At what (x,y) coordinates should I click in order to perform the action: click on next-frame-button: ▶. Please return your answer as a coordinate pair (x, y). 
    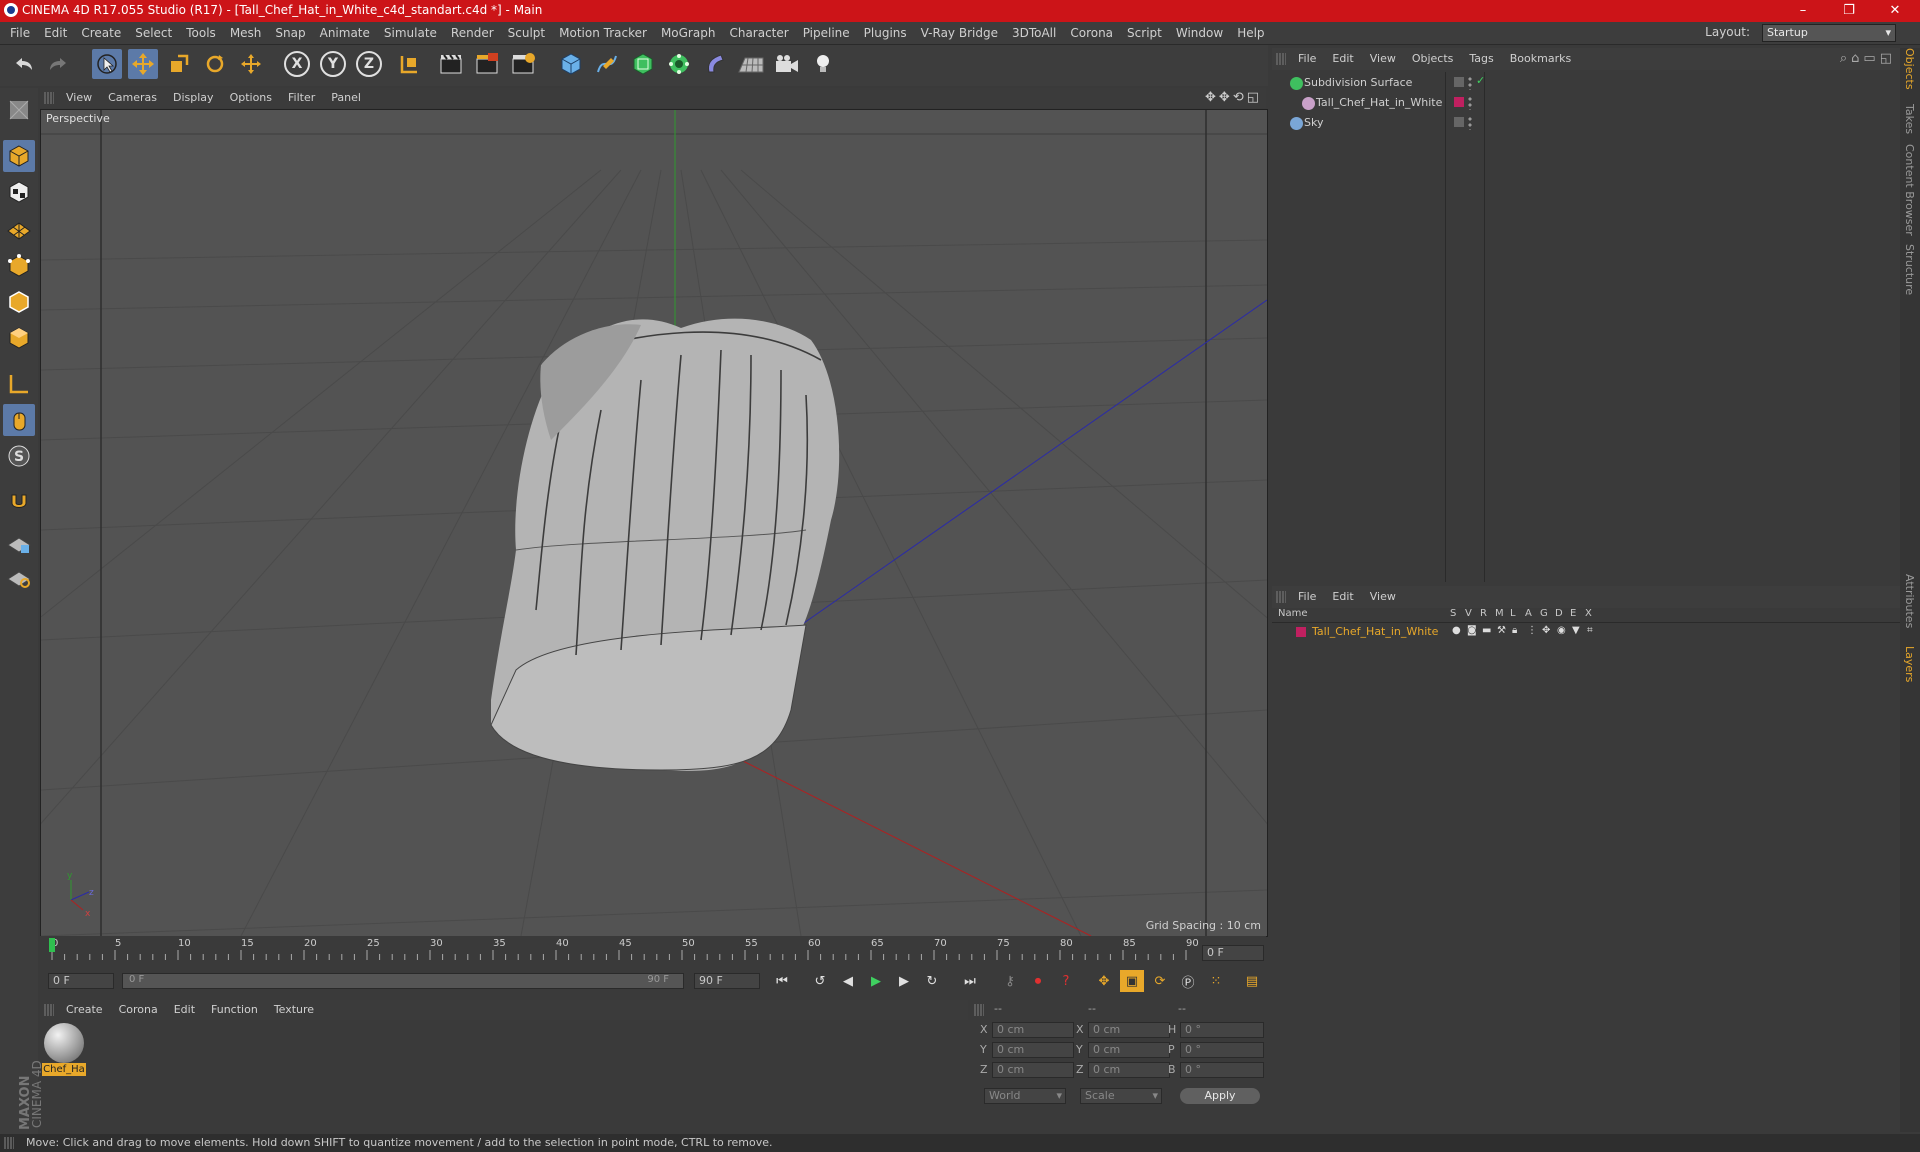
    Looking at the image, I should click on (904, 981).